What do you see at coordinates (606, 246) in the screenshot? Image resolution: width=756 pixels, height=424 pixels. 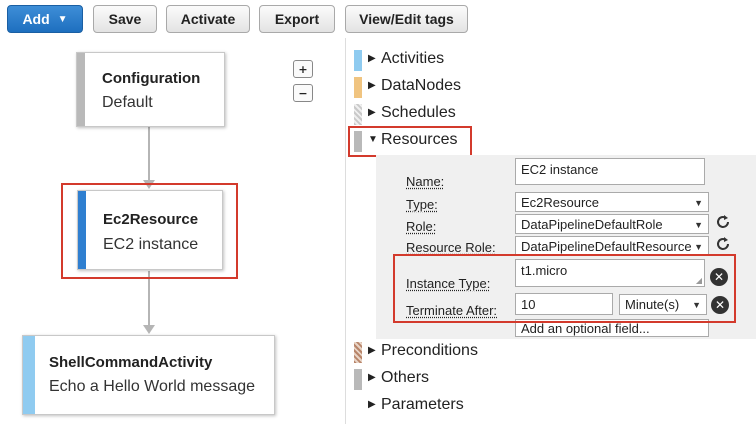 I see `resource-role-select-value: DataPipelineDefaultResource` at bounding box center [606, 246].